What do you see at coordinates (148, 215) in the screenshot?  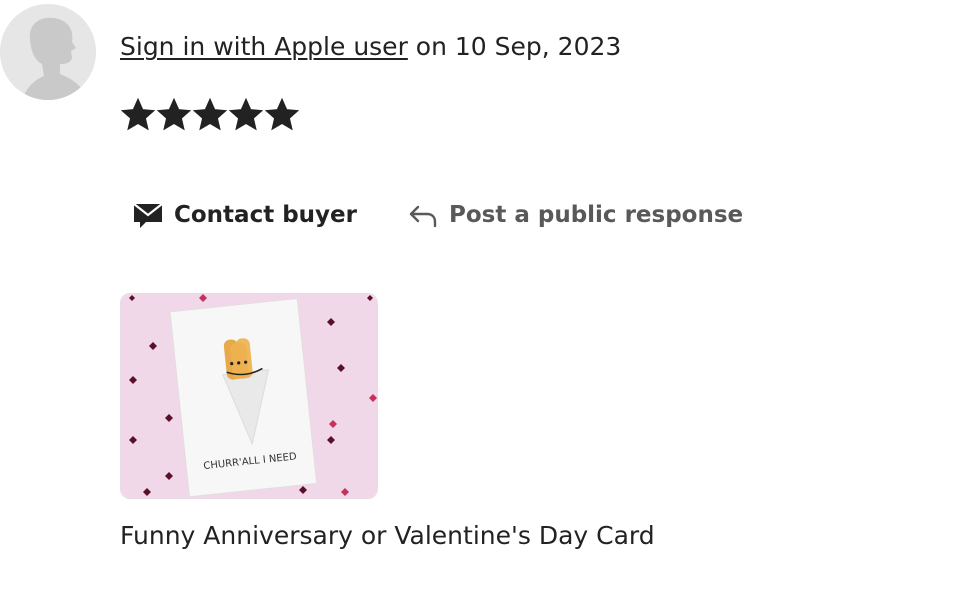 I see `envelope-message-icon` at bounding box center [148, 215].